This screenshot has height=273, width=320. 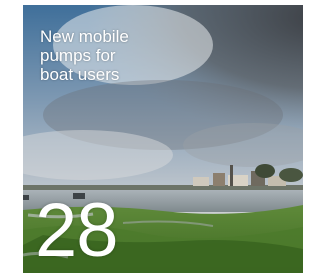 What do you see at coordinates (125, 55) in the screenshot?
I see `article-headline: New mobile pumps for boat users` at bounding box center [125, 55].